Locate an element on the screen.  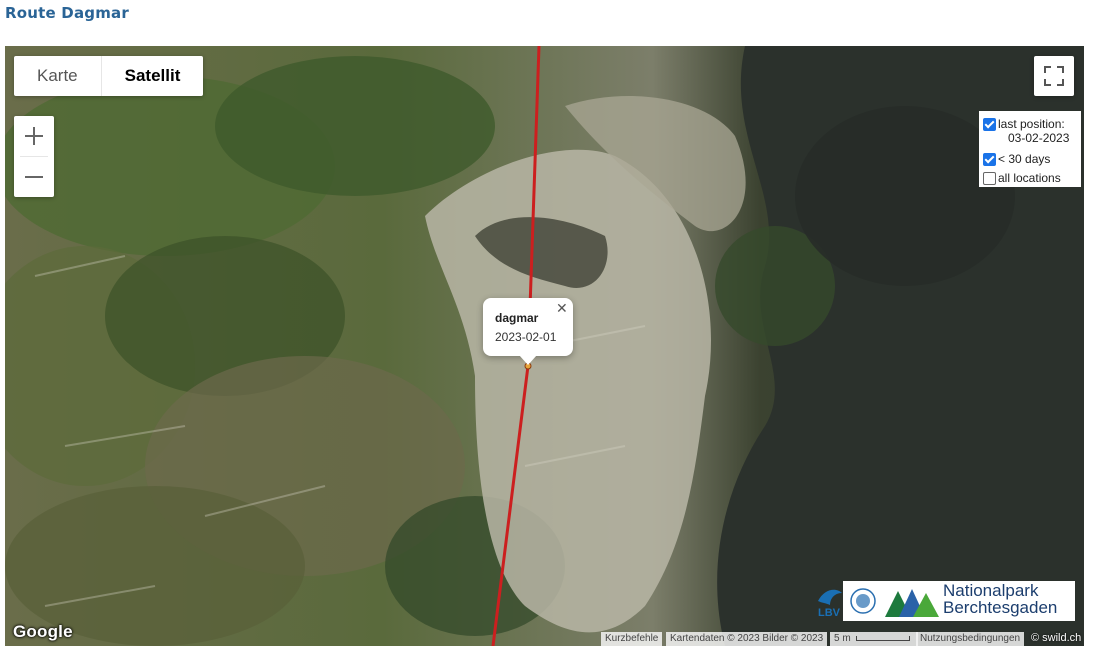
nationalpark-logo: Nationalpark Berchtesgaden is located at coordinates (959, 601).